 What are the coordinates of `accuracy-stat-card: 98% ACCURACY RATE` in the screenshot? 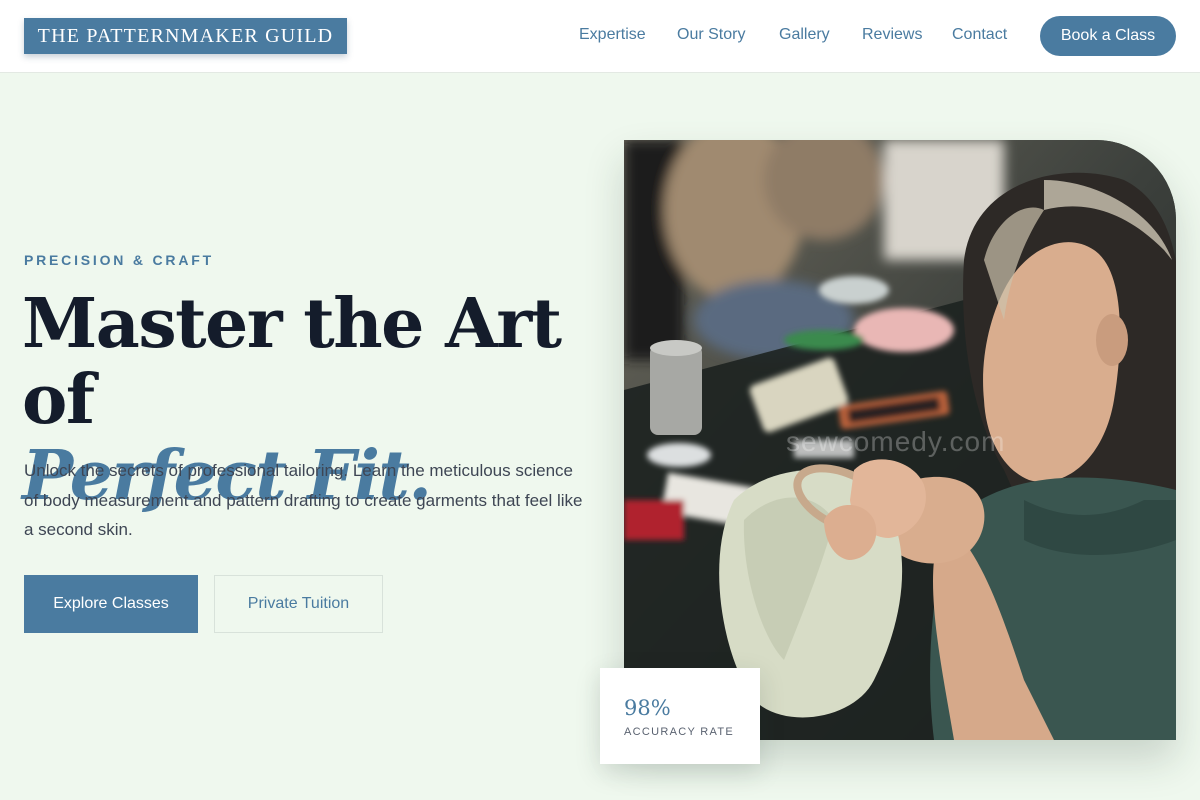 It's located at (680, 716).